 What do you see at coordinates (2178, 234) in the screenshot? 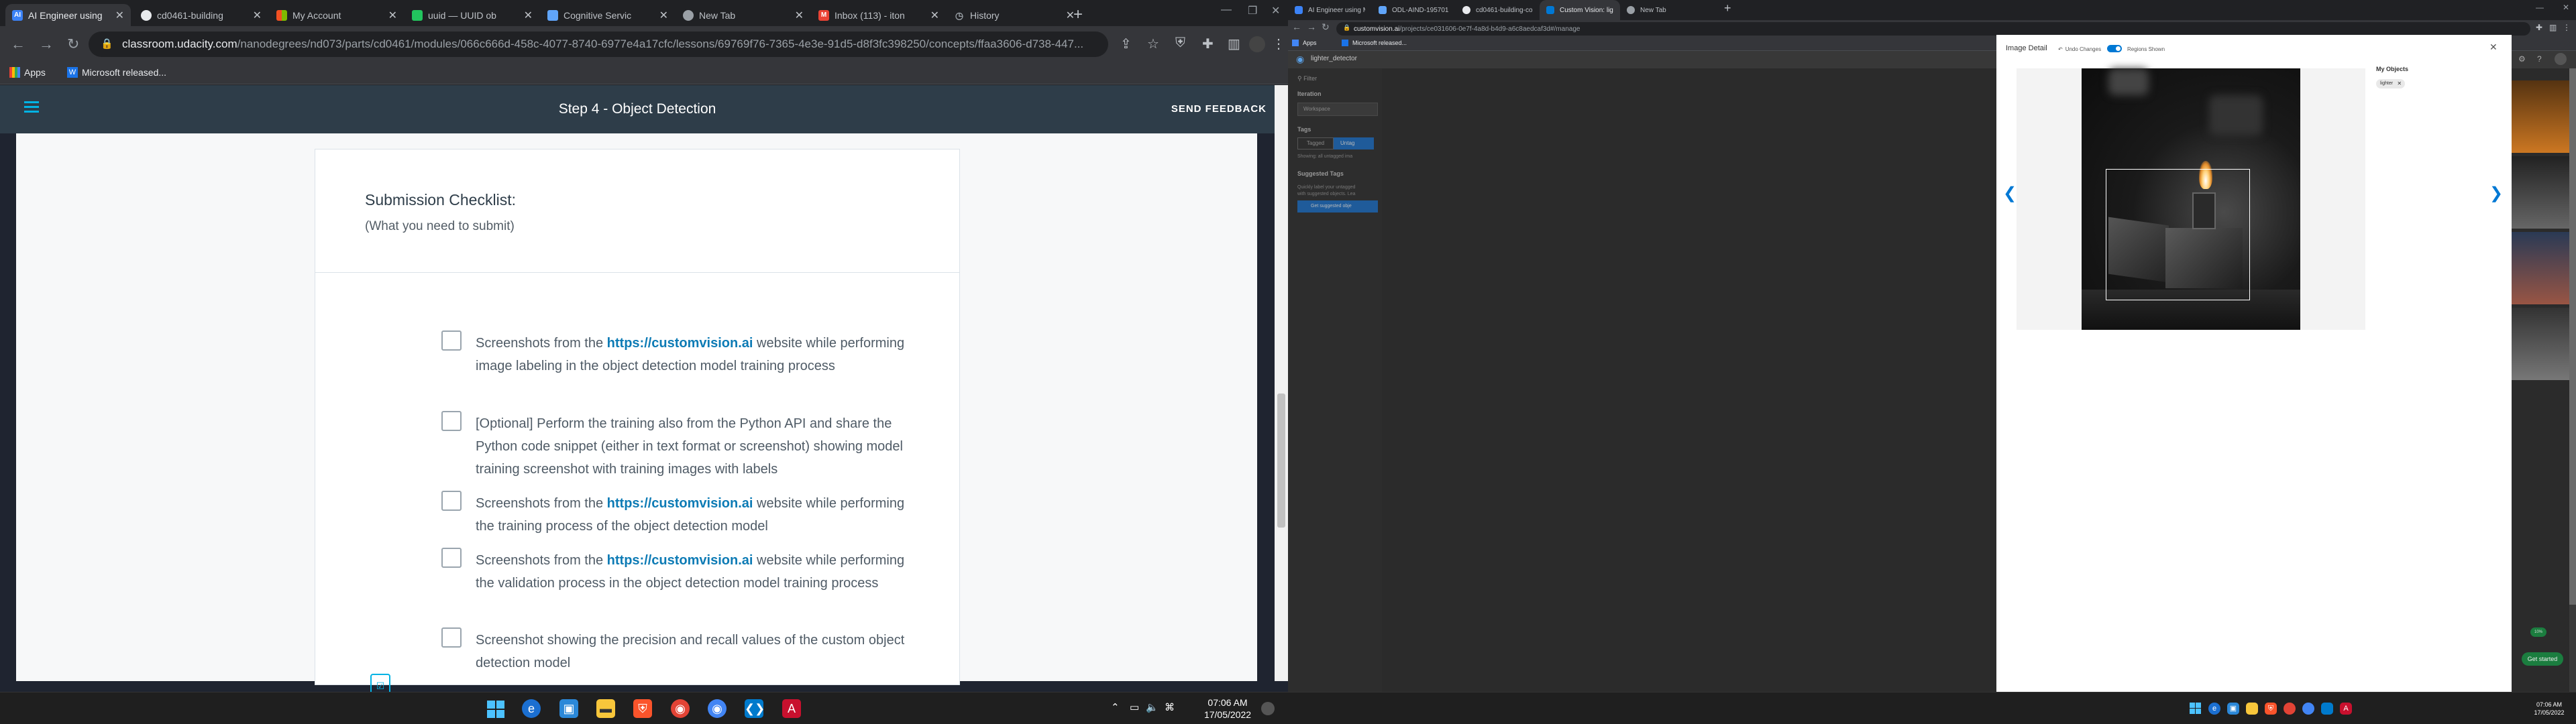
I see `bounding-box` at bounding box center [2178, 234].